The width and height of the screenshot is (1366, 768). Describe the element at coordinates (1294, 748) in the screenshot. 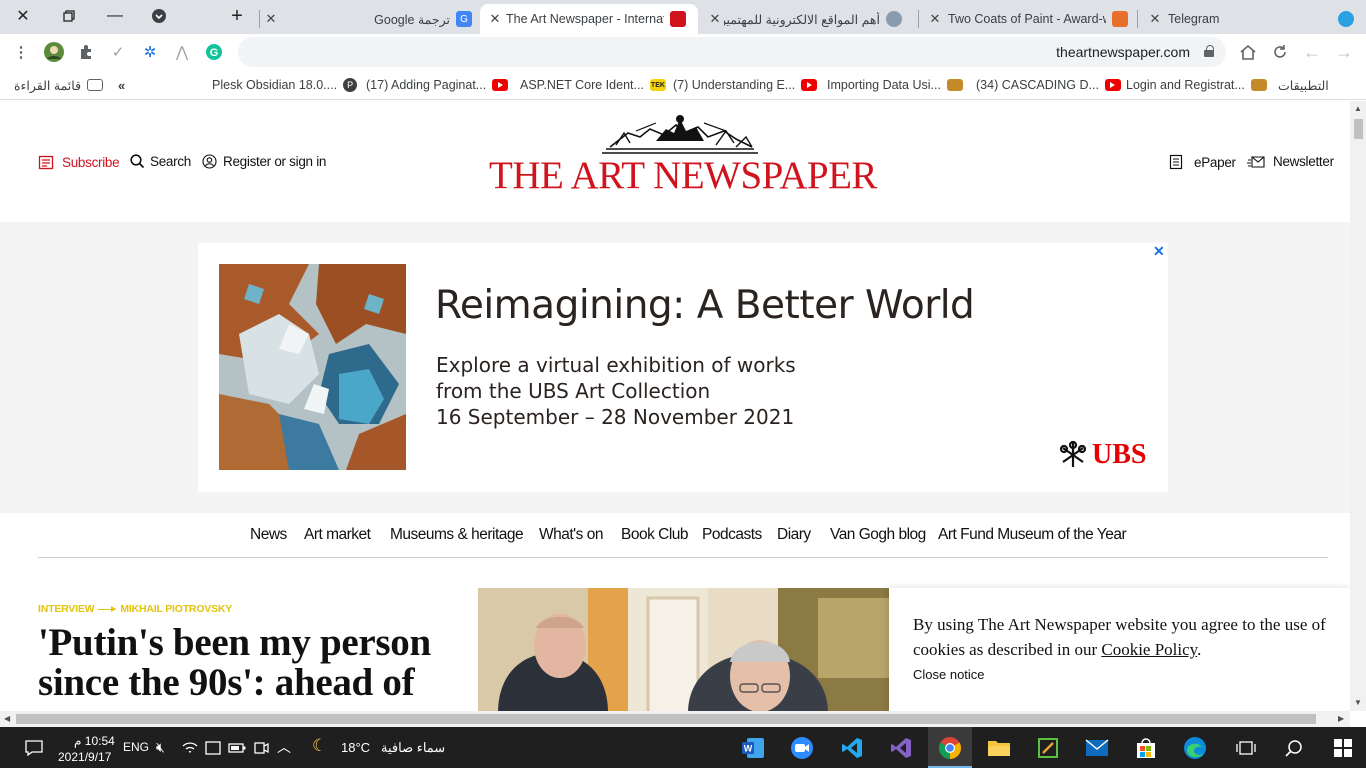

I see `search-taskbar-icon` at that location.